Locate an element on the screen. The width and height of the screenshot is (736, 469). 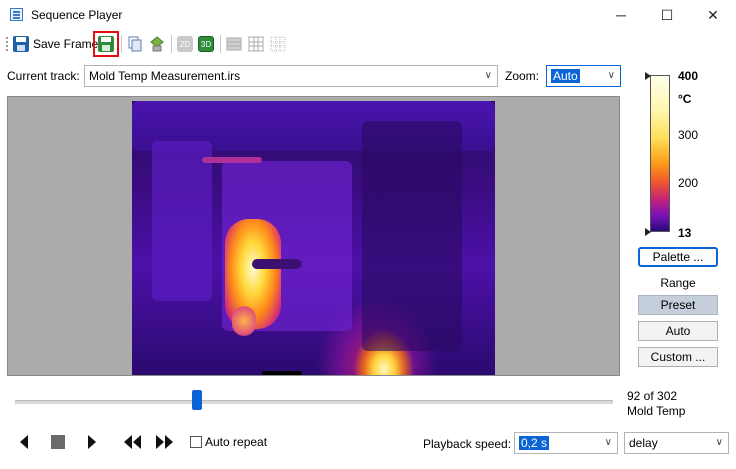
save-icon is located at coordinates (21, 44).